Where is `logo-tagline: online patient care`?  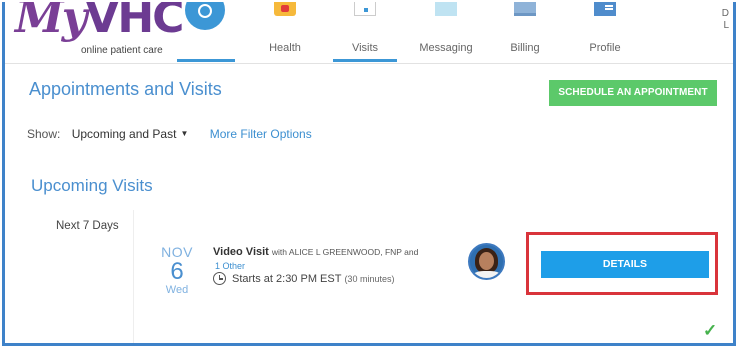 logo-tagline: online patient care is located at coordinates (122, 50).